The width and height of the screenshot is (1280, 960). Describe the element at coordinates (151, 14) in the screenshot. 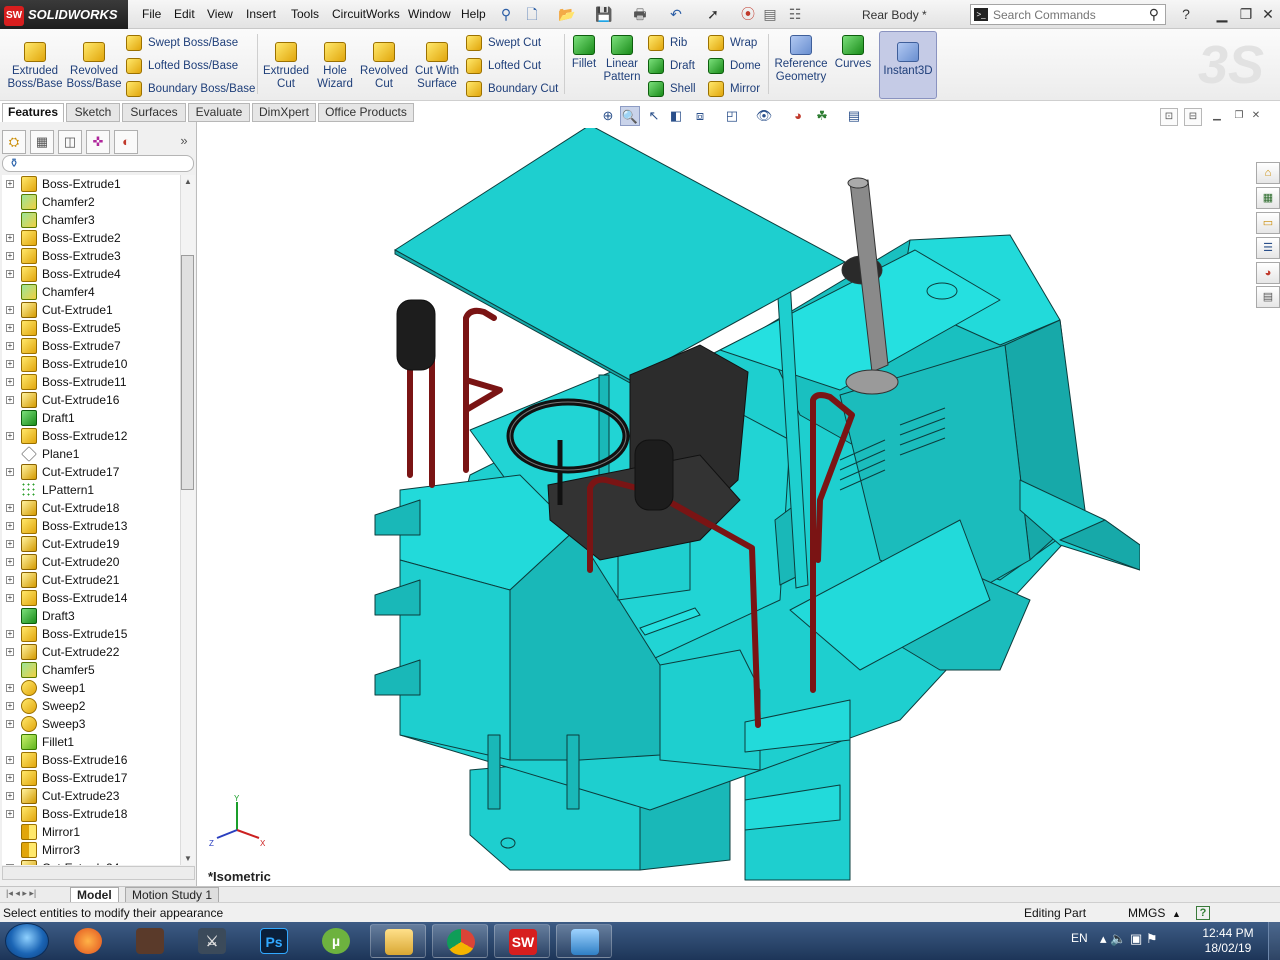

I see `menu-file: File` at that location.